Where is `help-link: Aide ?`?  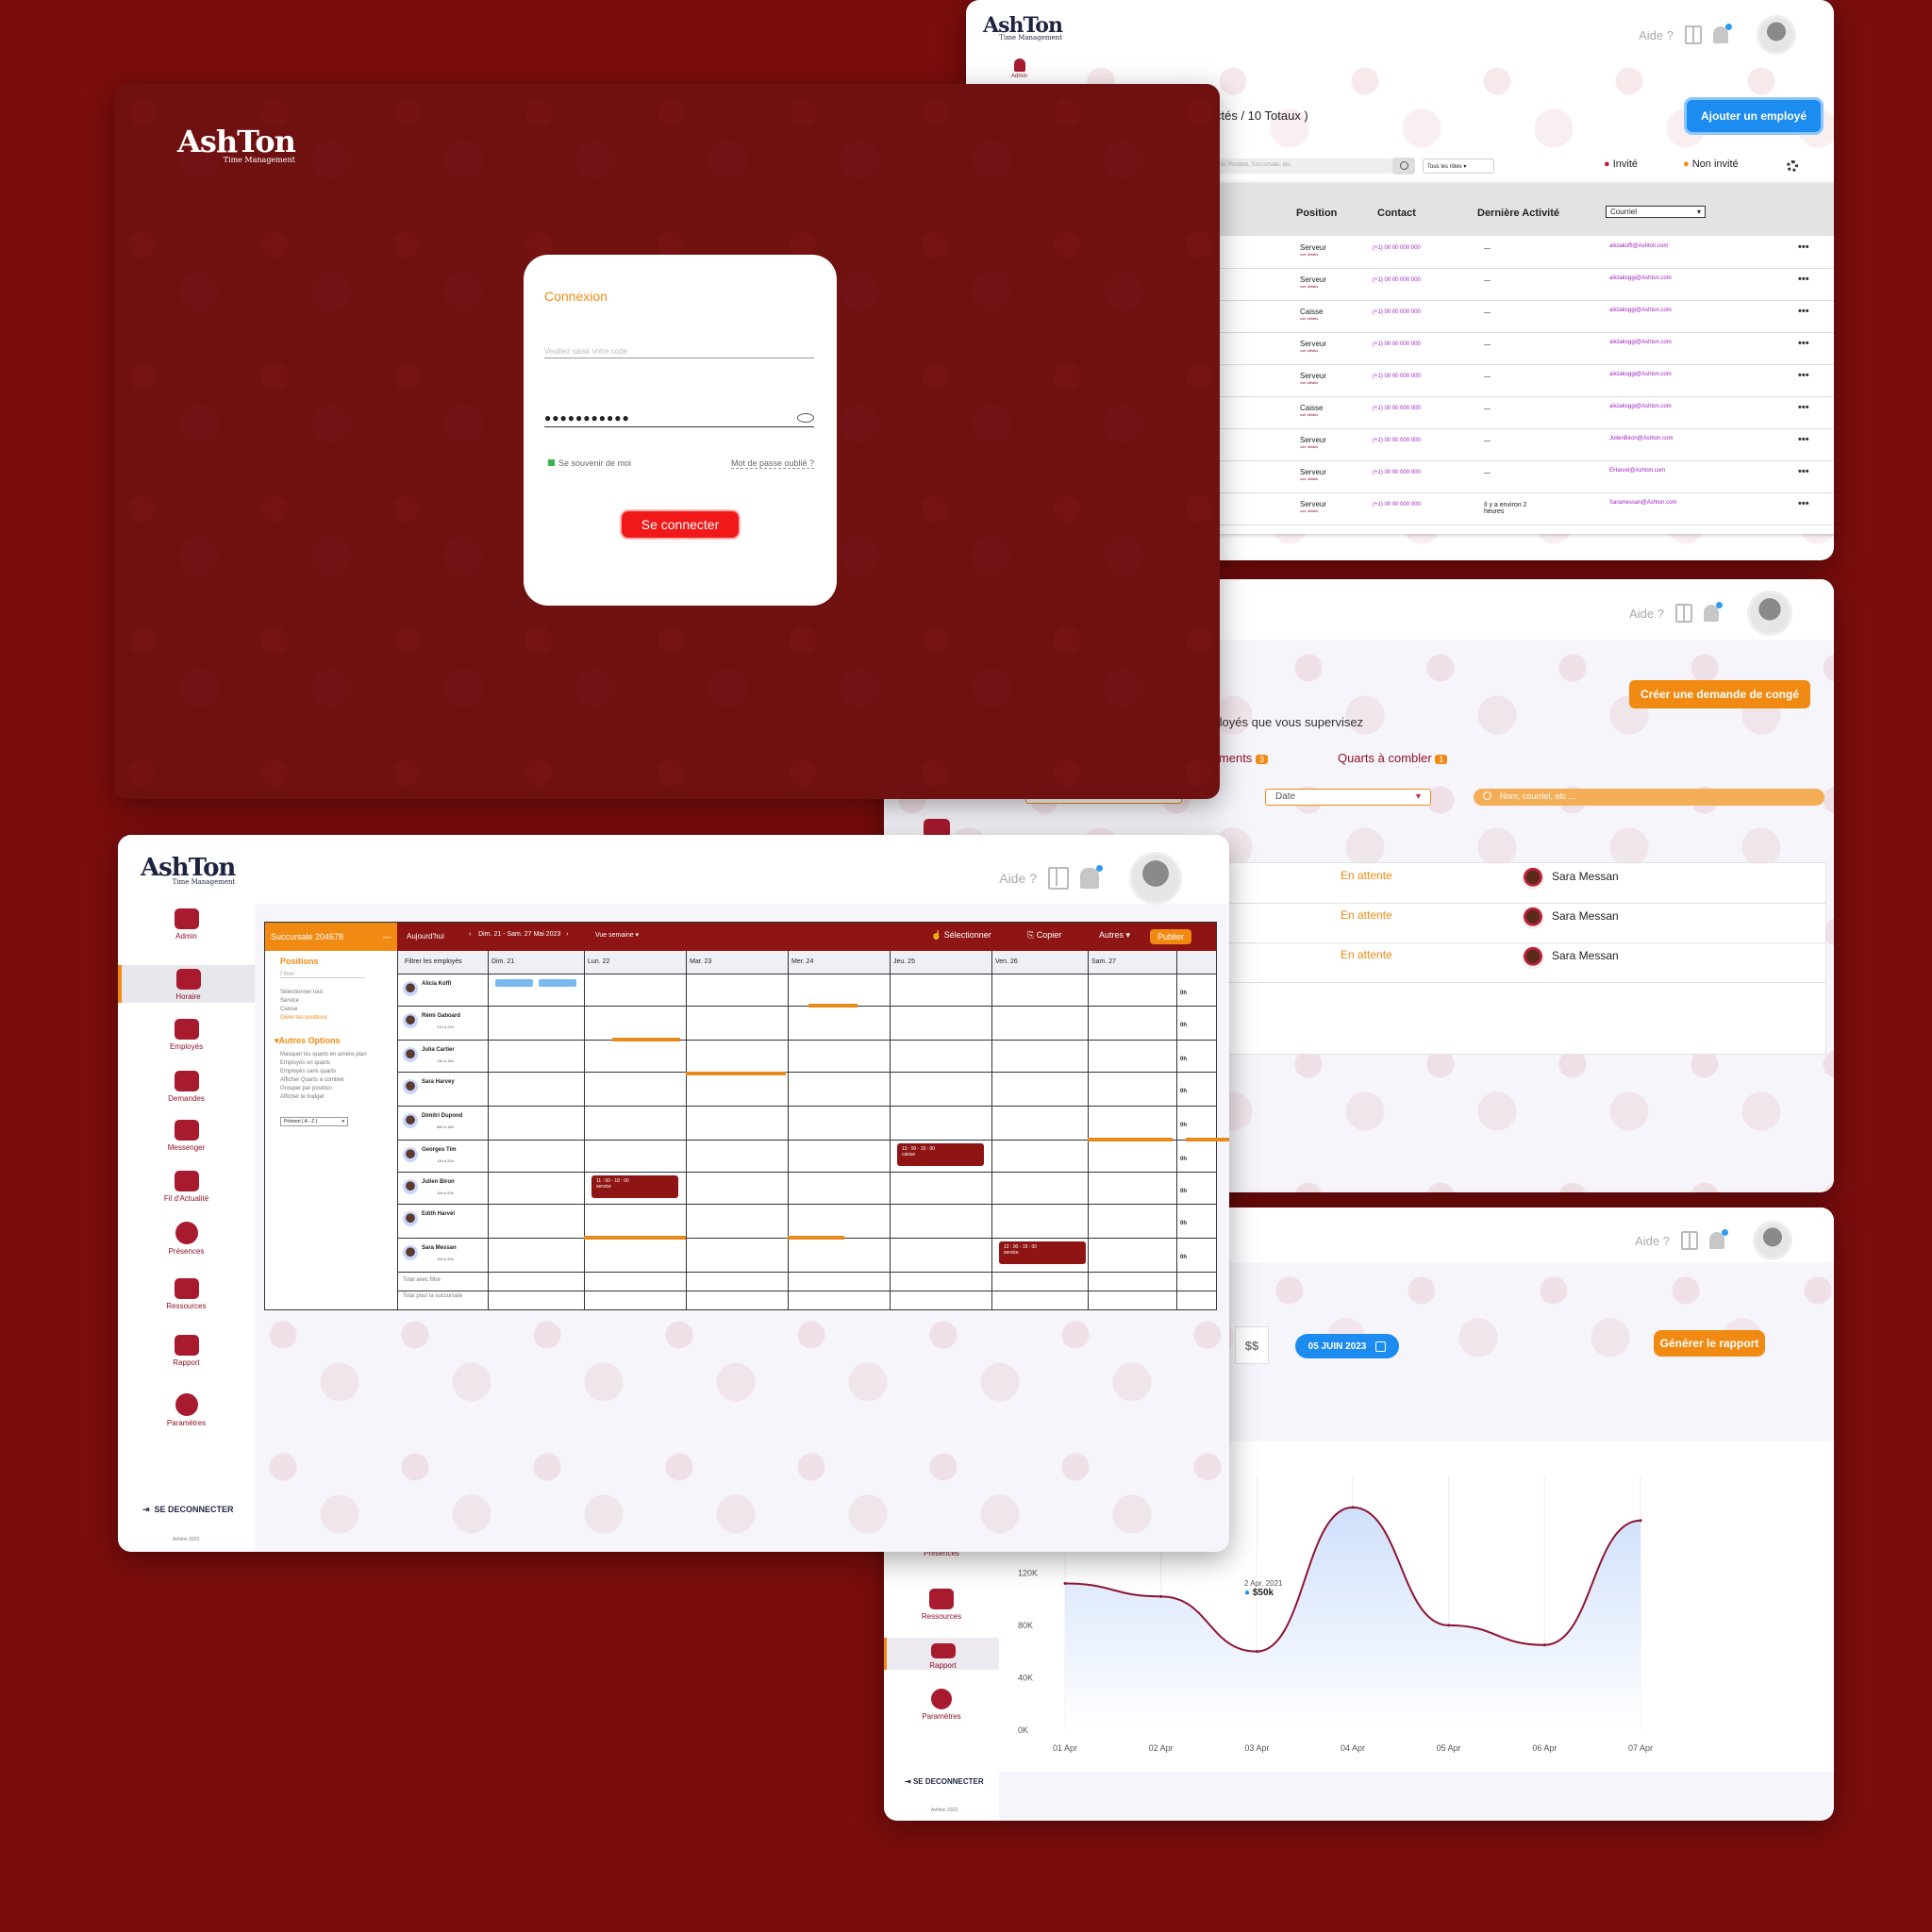
help-link: Aide ? is located at coordinates (1018, 878).